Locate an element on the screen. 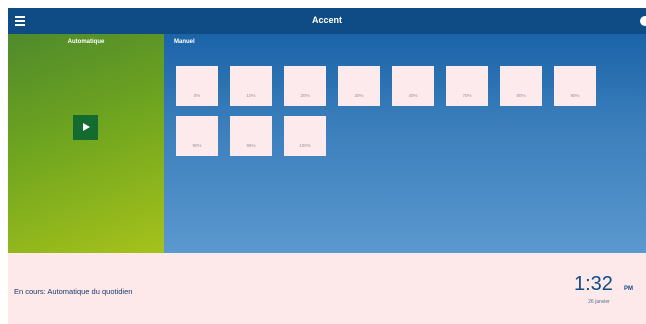 This screenshot has height=324, width=646. automatic-label: Automatique is located at coordinates (86, 42).